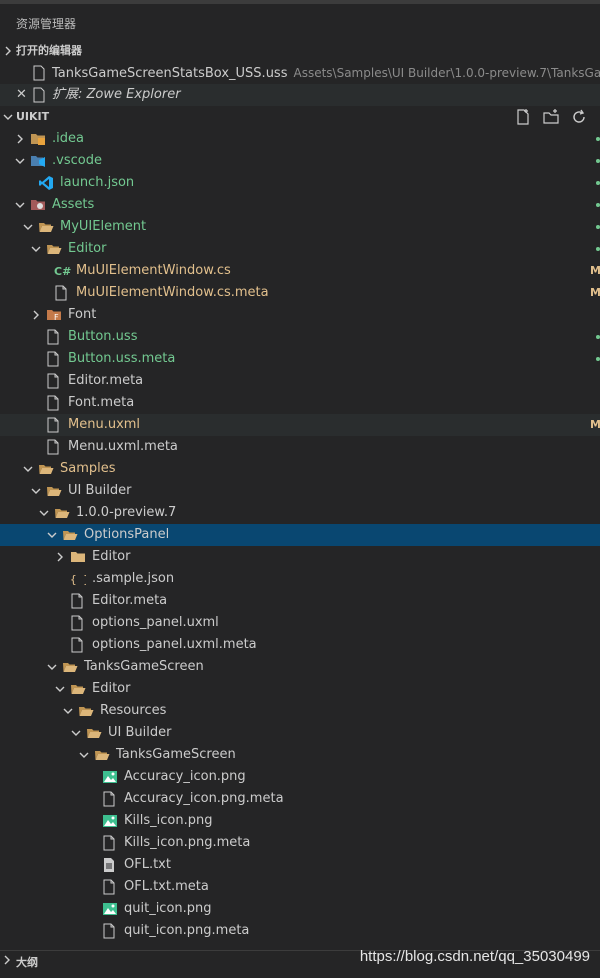 This screenshot has width=600, height=978. What do you see at coordinates (300, 535) in the screenshot?
I see `tree-item: OptionsPanel` at bounding box center [300, 535].